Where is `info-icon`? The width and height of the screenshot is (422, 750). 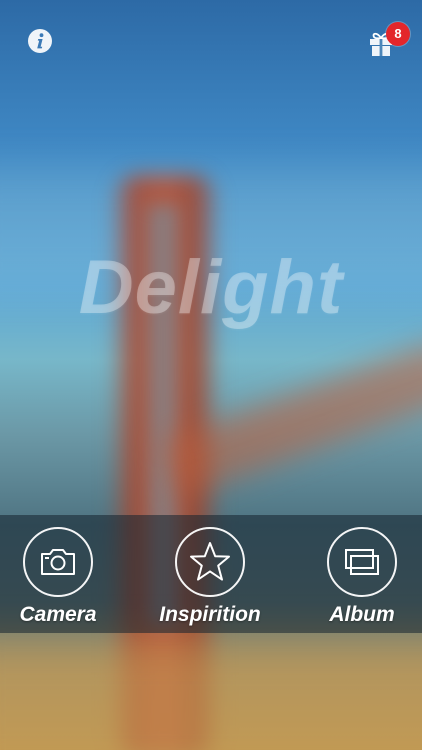
info-icon is located at coordinates (40, 41).